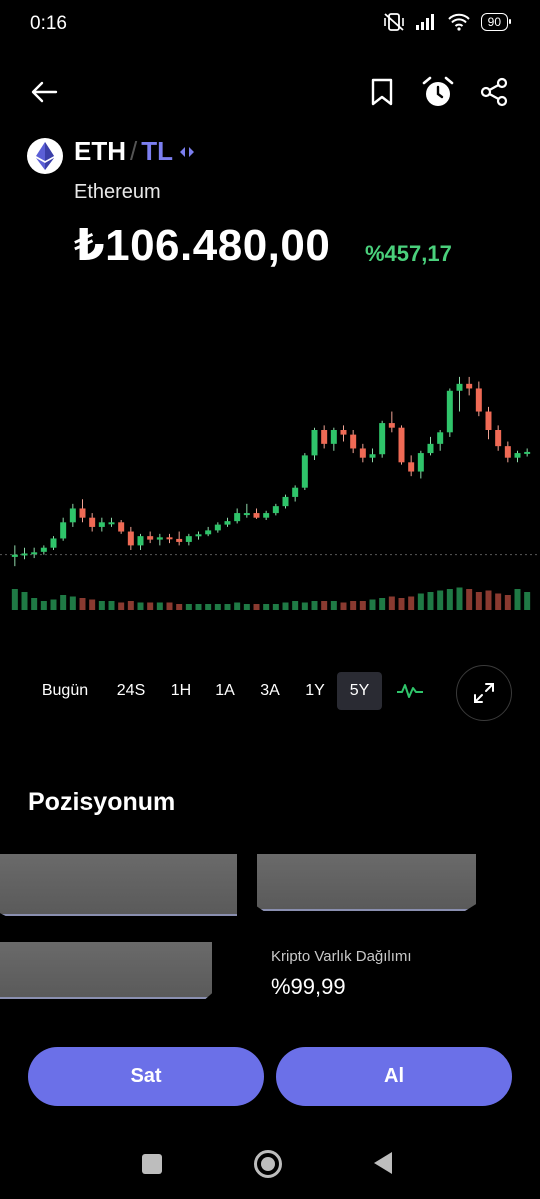 This screenshot has width=540, height=1199. Describe the element at coordinates (152, 1164) in the screenshot. I see `recents-button` at that location.